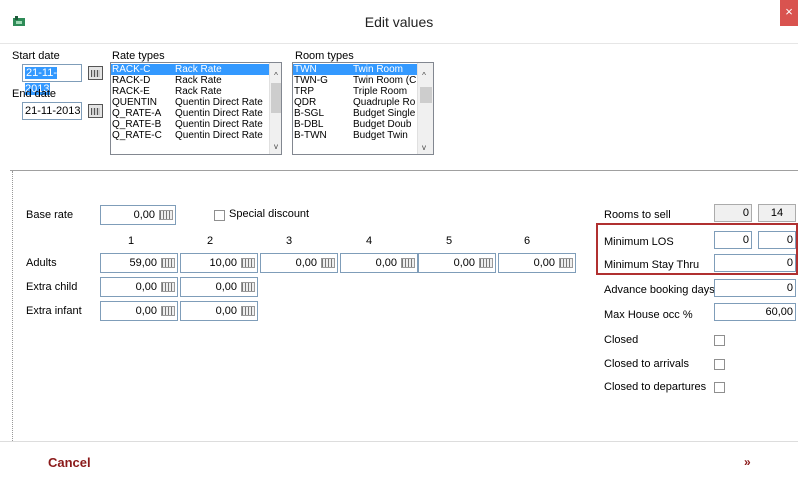  Describe the element at coordinates (137, 113) in the screenshot. I see `rate-type-code: Q_RATE-A` at that location.